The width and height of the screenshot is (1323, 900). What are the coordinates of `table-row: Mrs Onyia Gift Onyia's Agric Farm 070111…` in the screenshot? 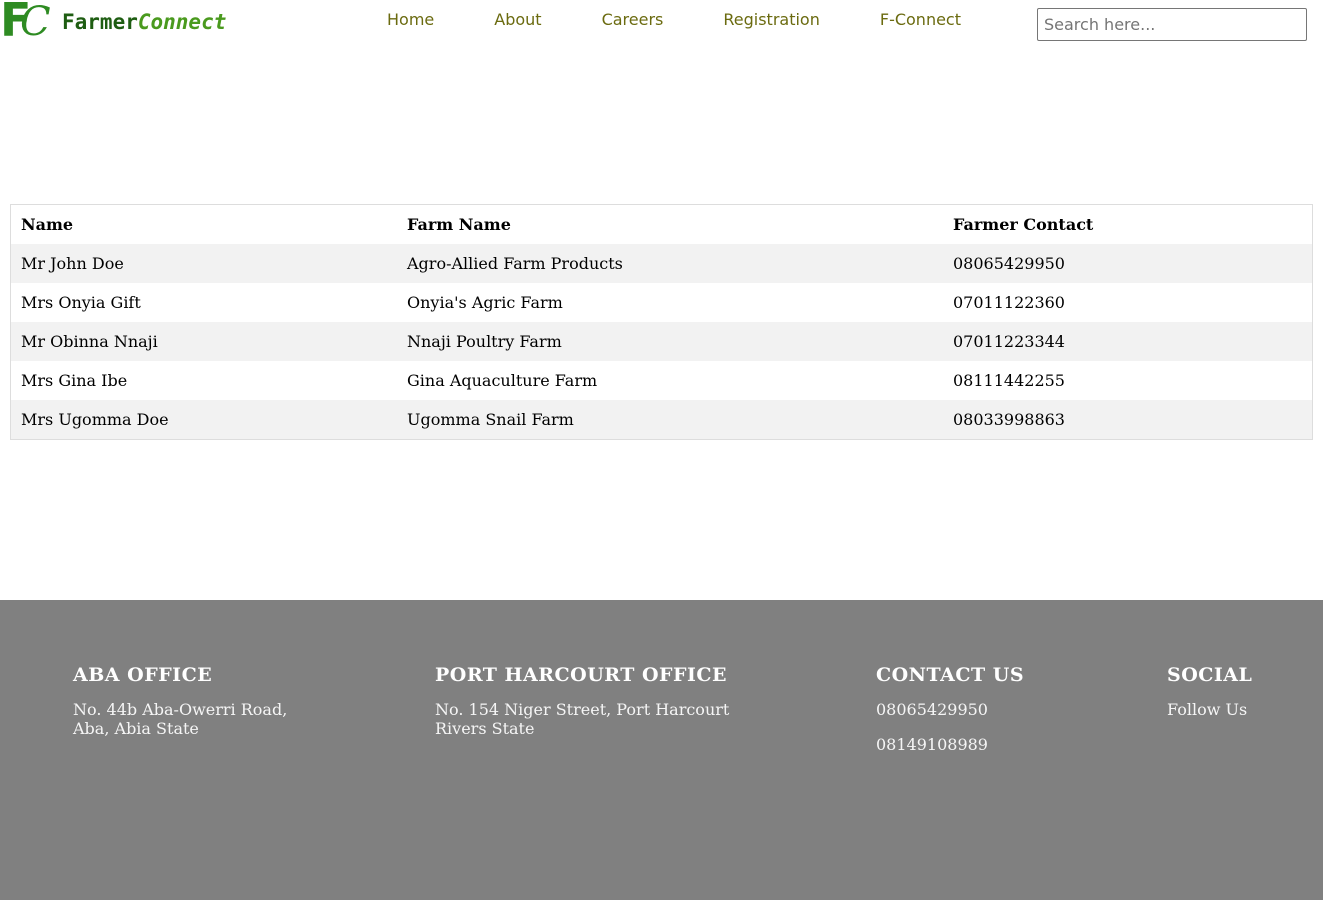 It's located at (661, 302).